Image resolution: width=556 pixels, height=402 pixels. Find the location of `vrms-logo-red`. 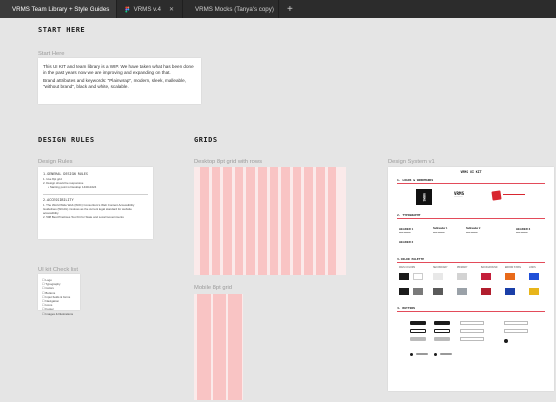

vrms-logo-red is located at coordinates (496, 195).